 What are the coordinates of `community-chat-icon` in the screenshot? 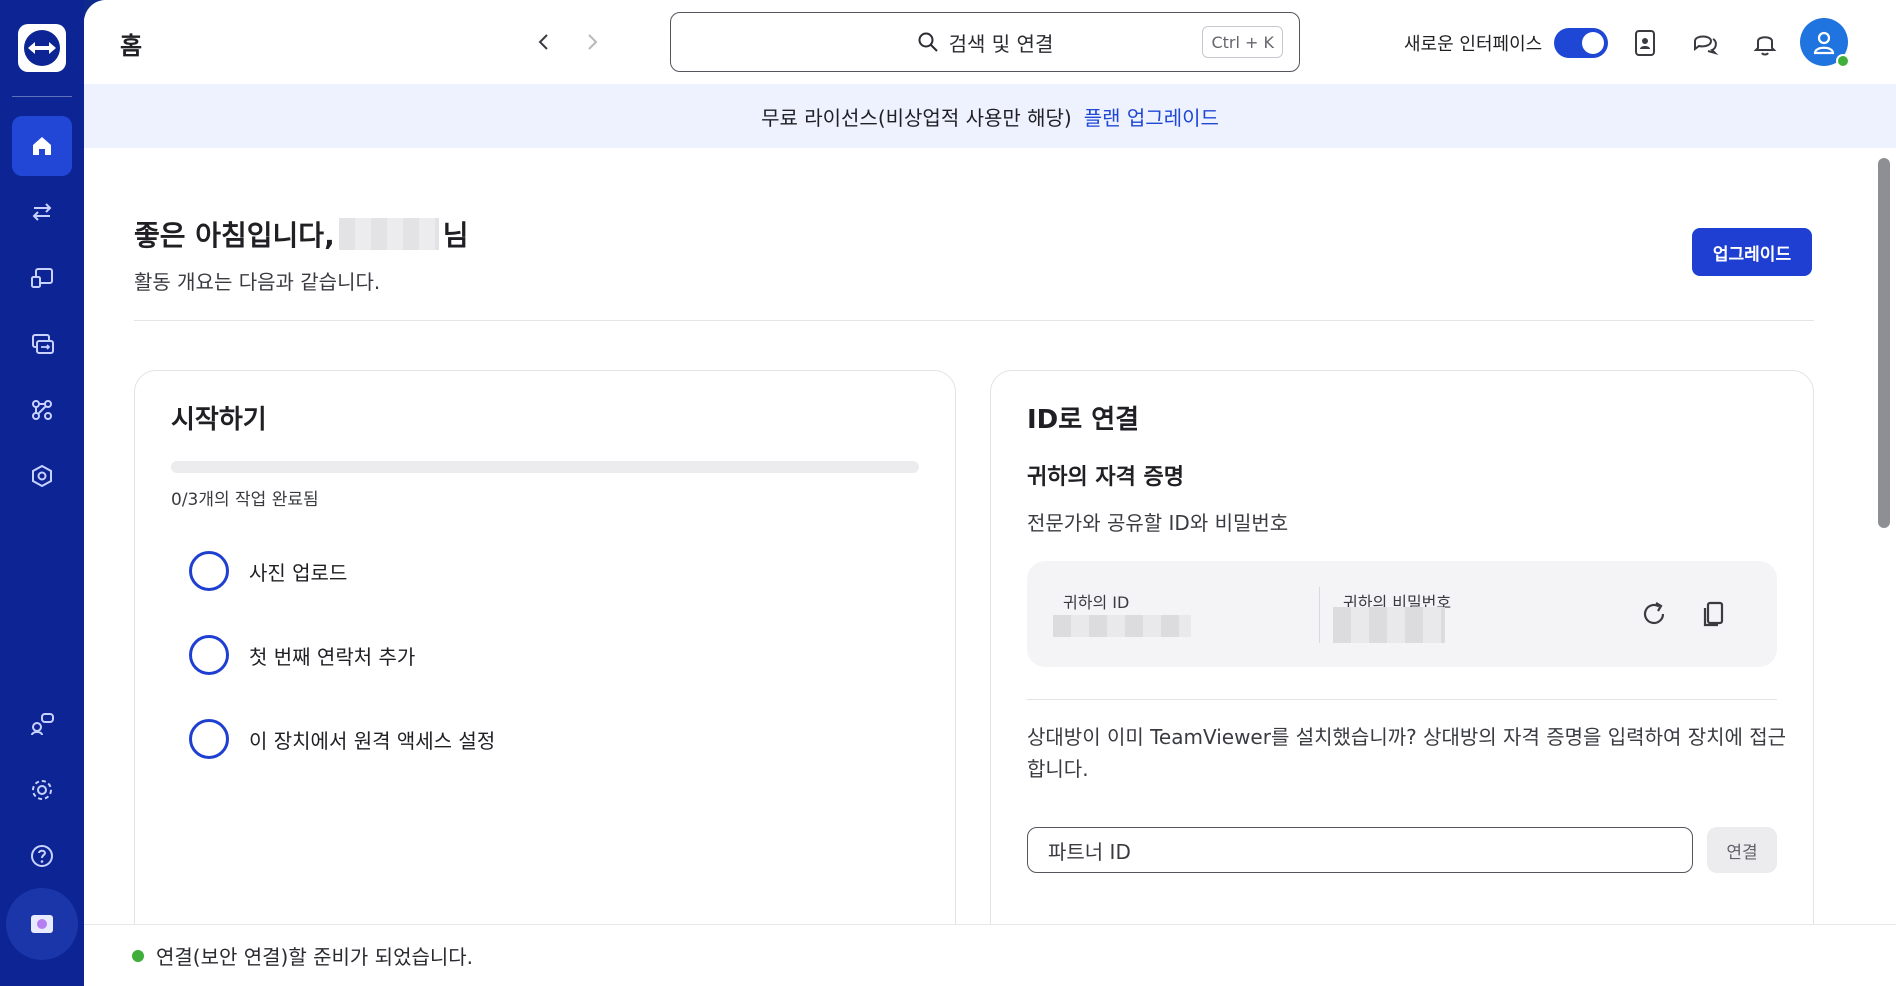 It's located at (42, 724).